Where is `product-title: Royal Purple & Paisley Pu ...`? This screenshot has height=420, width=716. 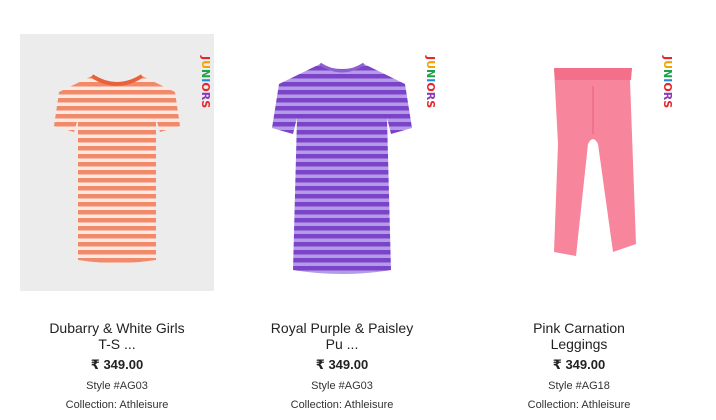 product-title: Royal Purple & Paisley Pu ... is located at coordinates (342, 336).